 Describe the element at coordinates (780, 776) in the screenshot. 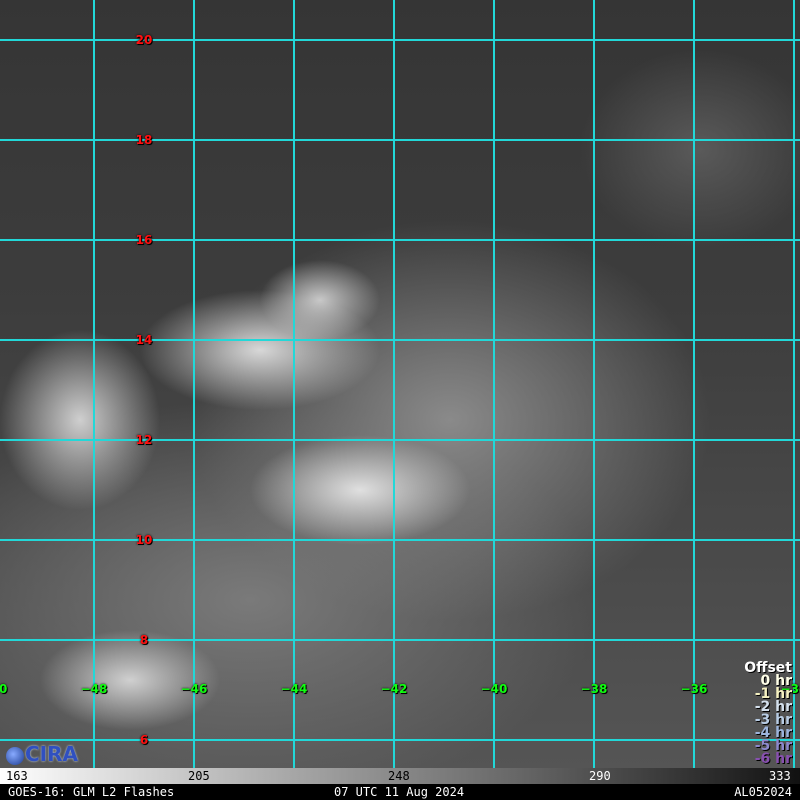

I see `scale-tick: 333` at that location.